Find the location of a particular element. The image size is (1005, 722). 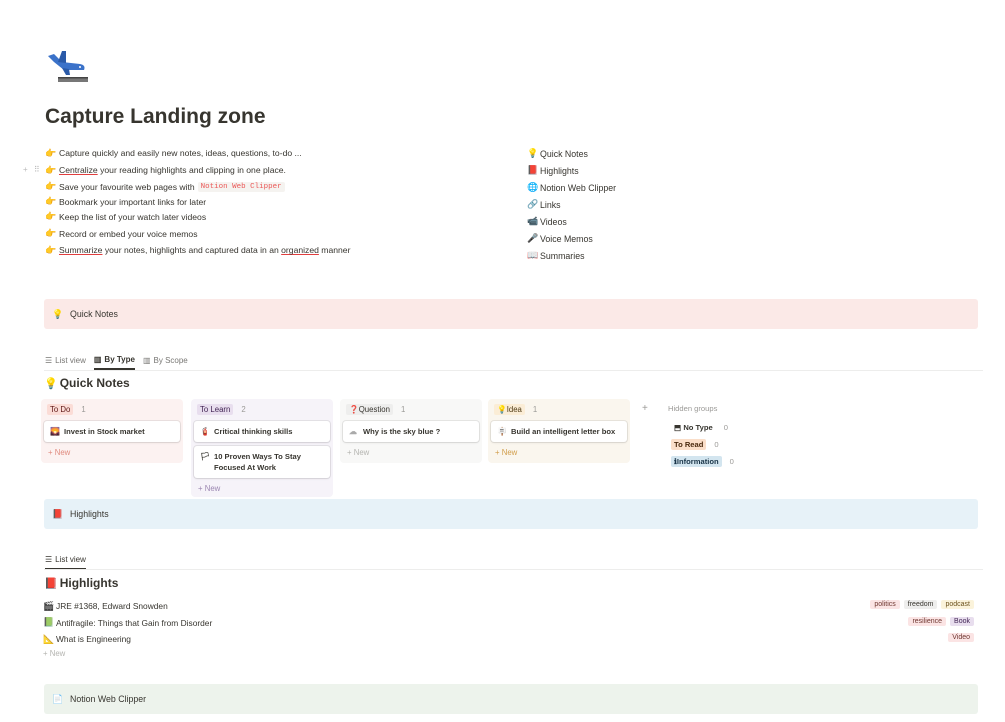

link-quick-notes: 💡 Quick Notes is located at coordinates (627, 153).